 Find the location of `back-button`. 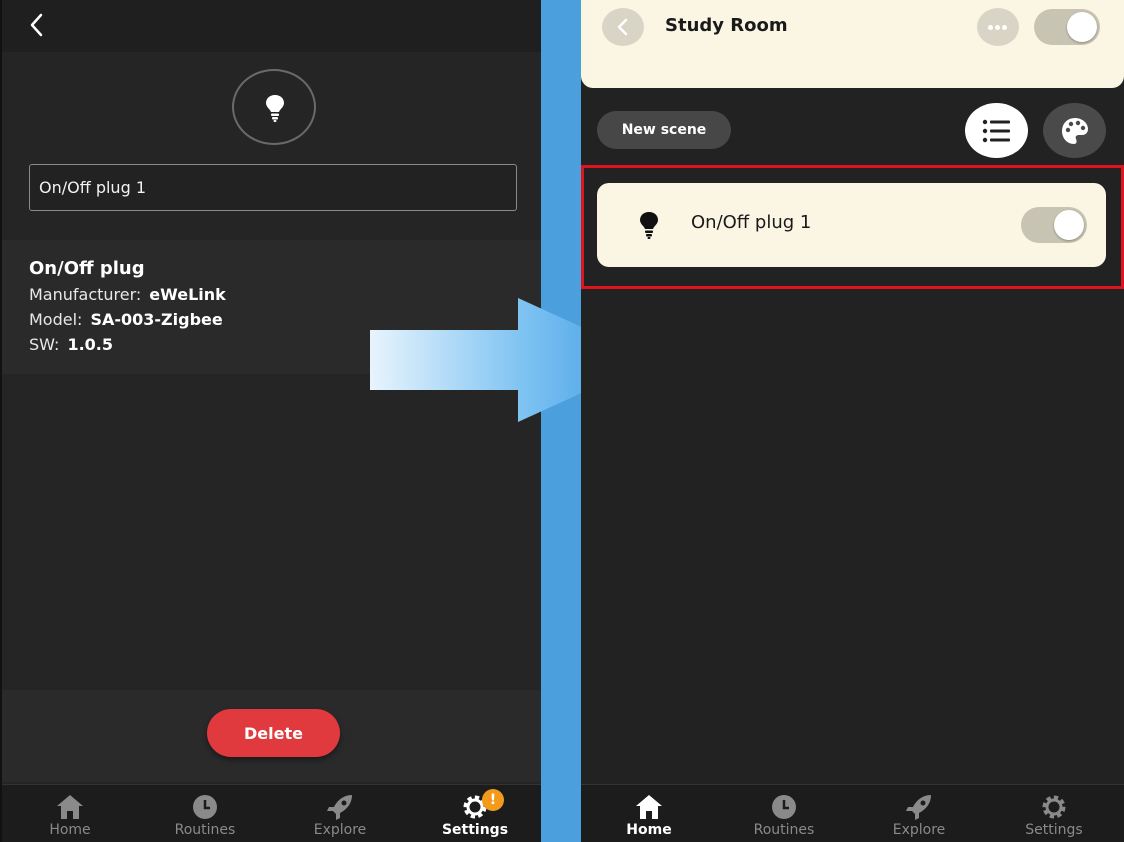

back-button is located at coordinates (623, 27).